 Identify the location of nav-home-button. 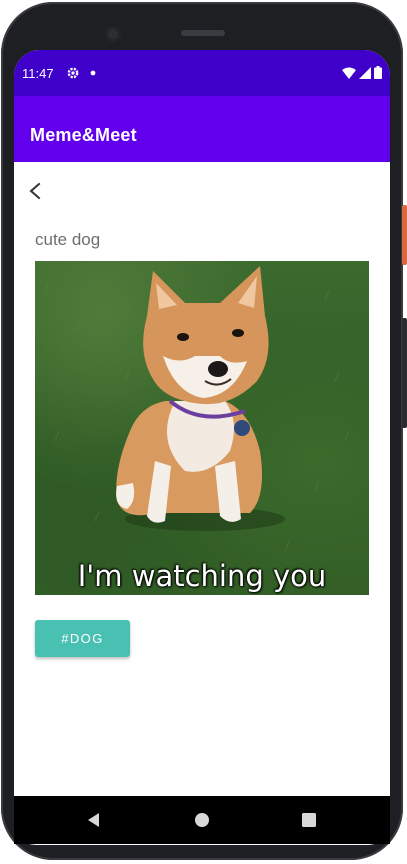
(202, 820).